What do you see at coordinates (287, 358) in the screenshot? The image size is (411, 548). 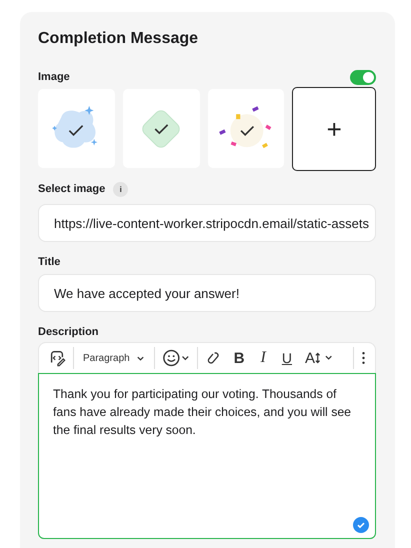 I see `underline-button: U` at bounding box center [287, 358].